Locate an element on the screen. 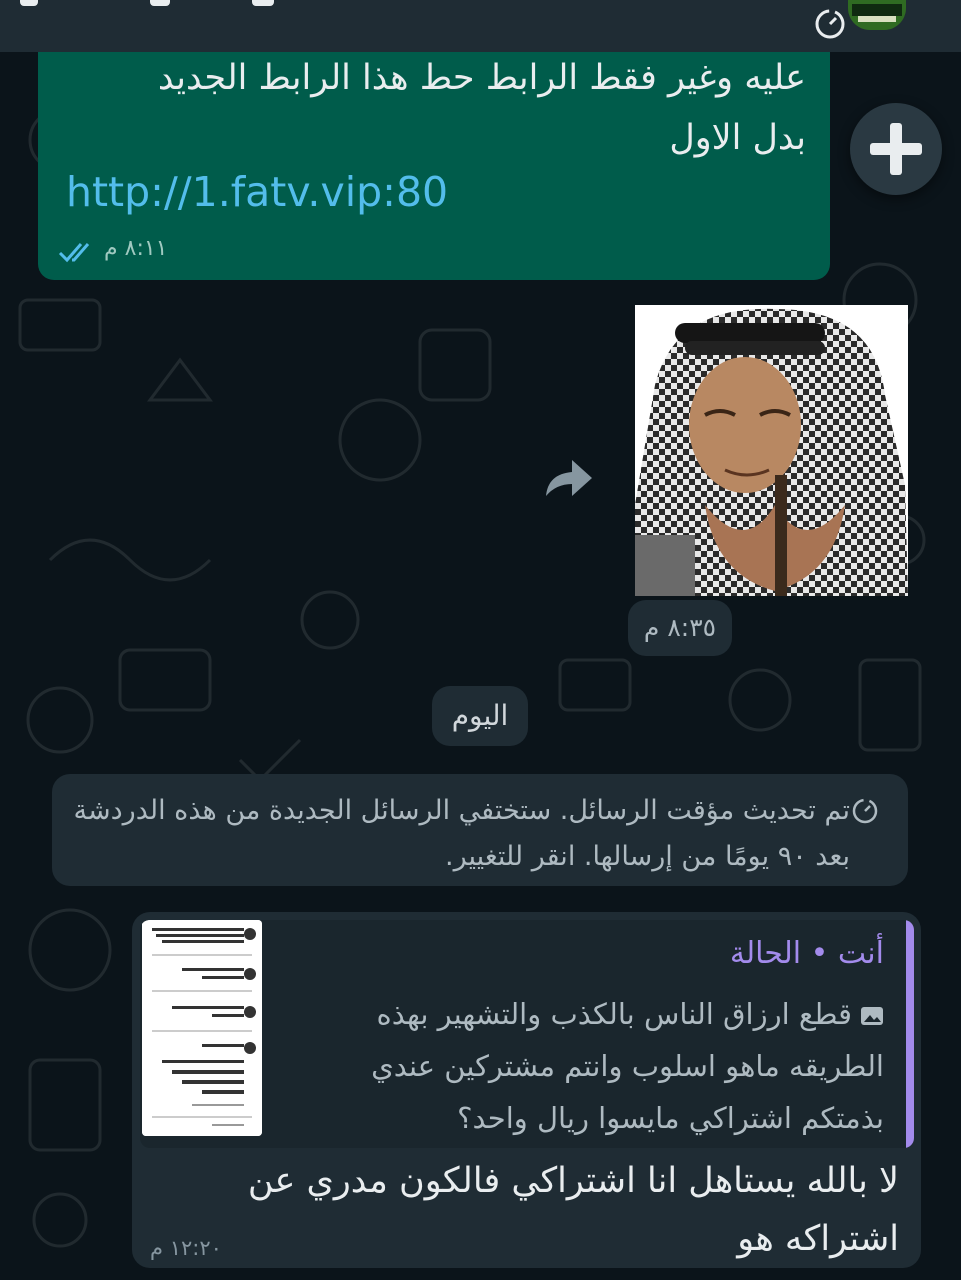 The height and width of the screenshot is (1280, 961). contact-avatar is located at coordinates (877, 15).